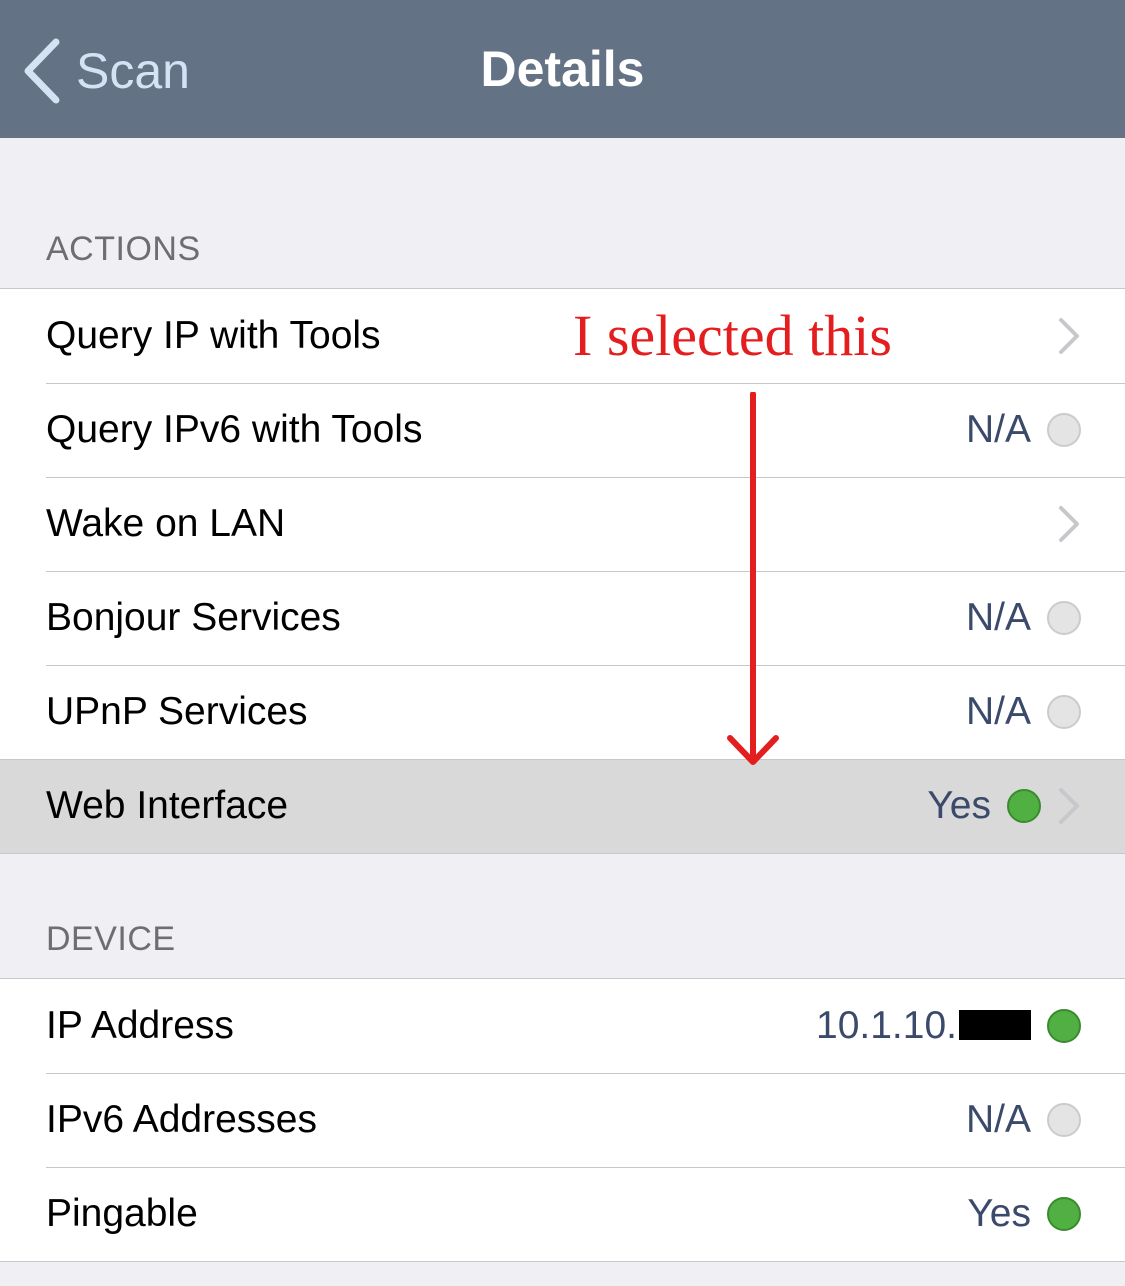 Image resolution: width=1125 pixels, height=1286 pixels. Describe the element at coordinates (562, 430) in the screenshot. I see `row-query-ipv6-with-tools: Query IPv6 with Tools N/A` at that location.